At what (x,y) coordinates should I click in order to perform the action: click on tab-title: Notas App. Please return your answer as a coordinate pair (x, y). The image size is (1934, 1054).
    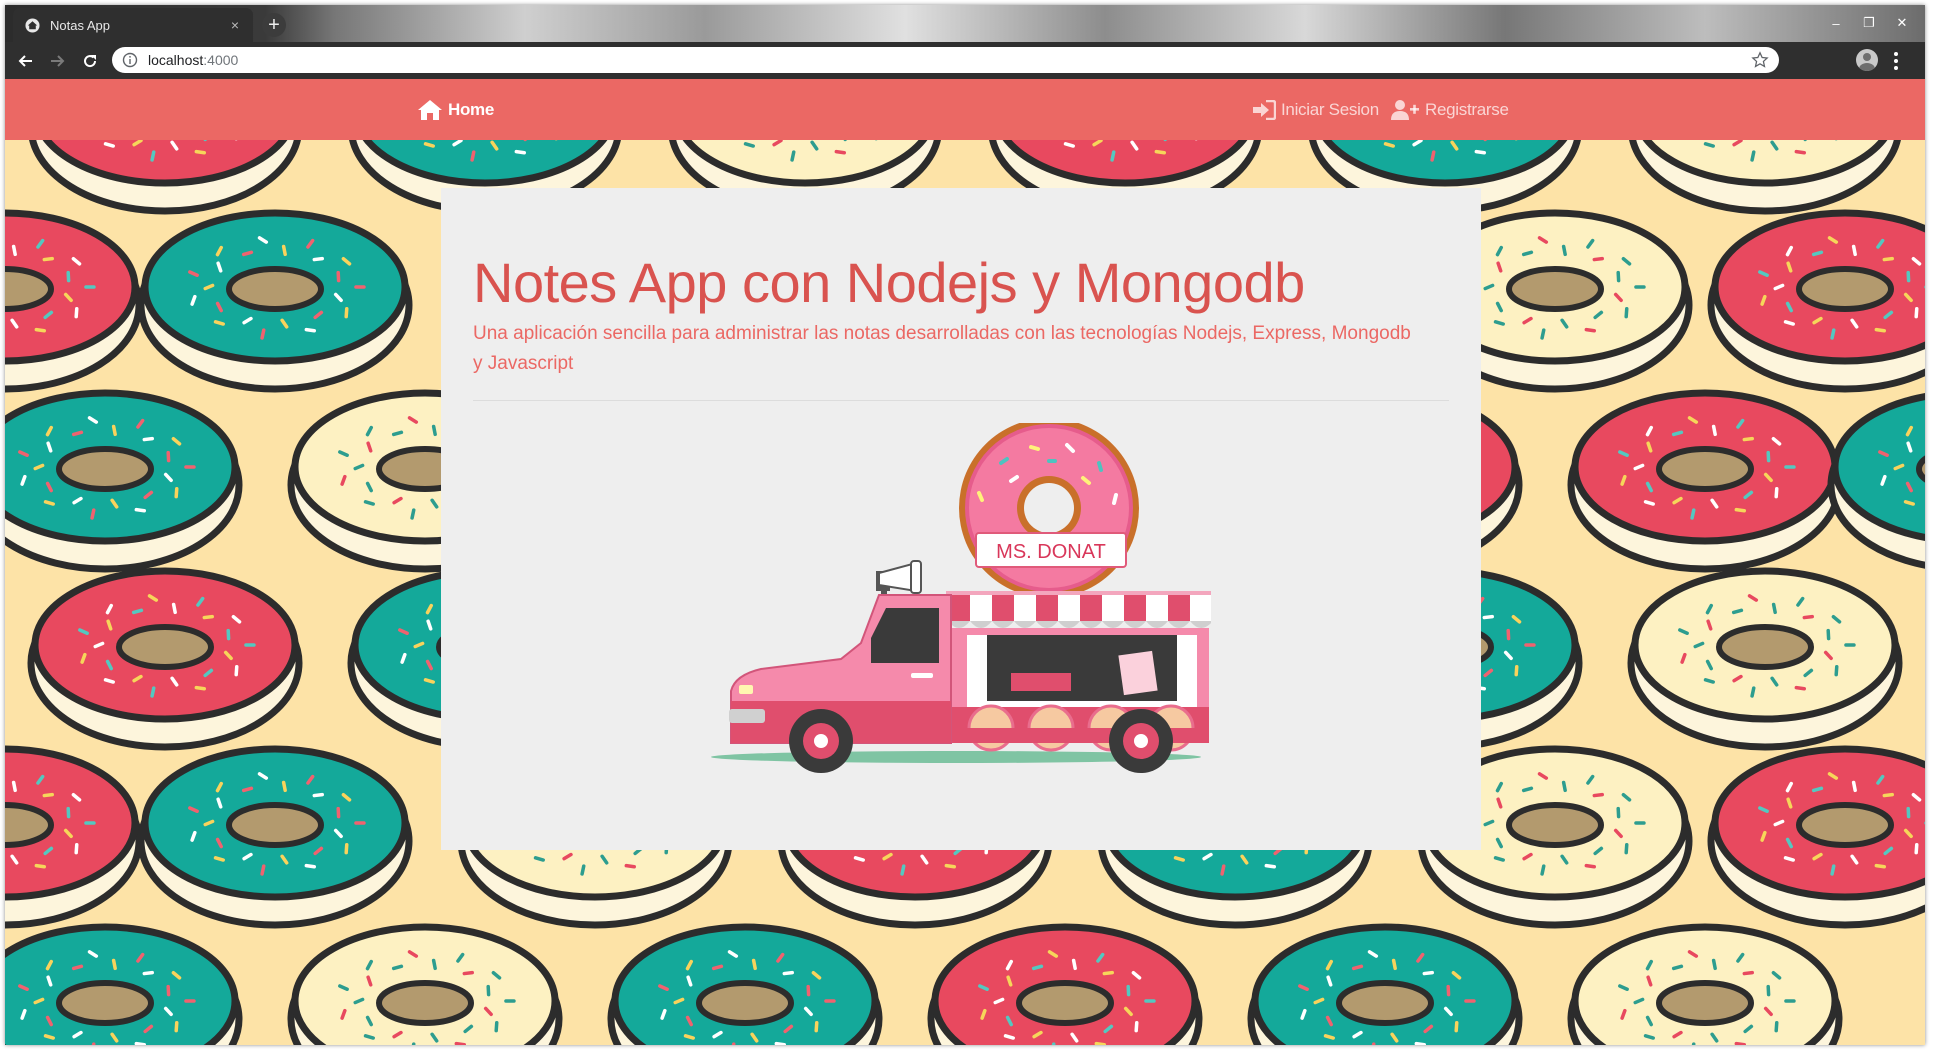
    Looking at the image, I should click on (80, 25).